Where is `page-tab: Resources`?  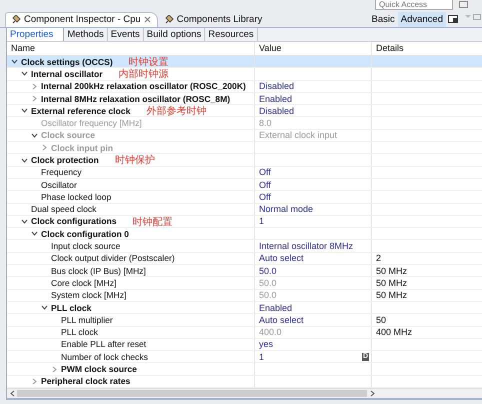 page-tab: Resources is located at coordinates (231, 34).